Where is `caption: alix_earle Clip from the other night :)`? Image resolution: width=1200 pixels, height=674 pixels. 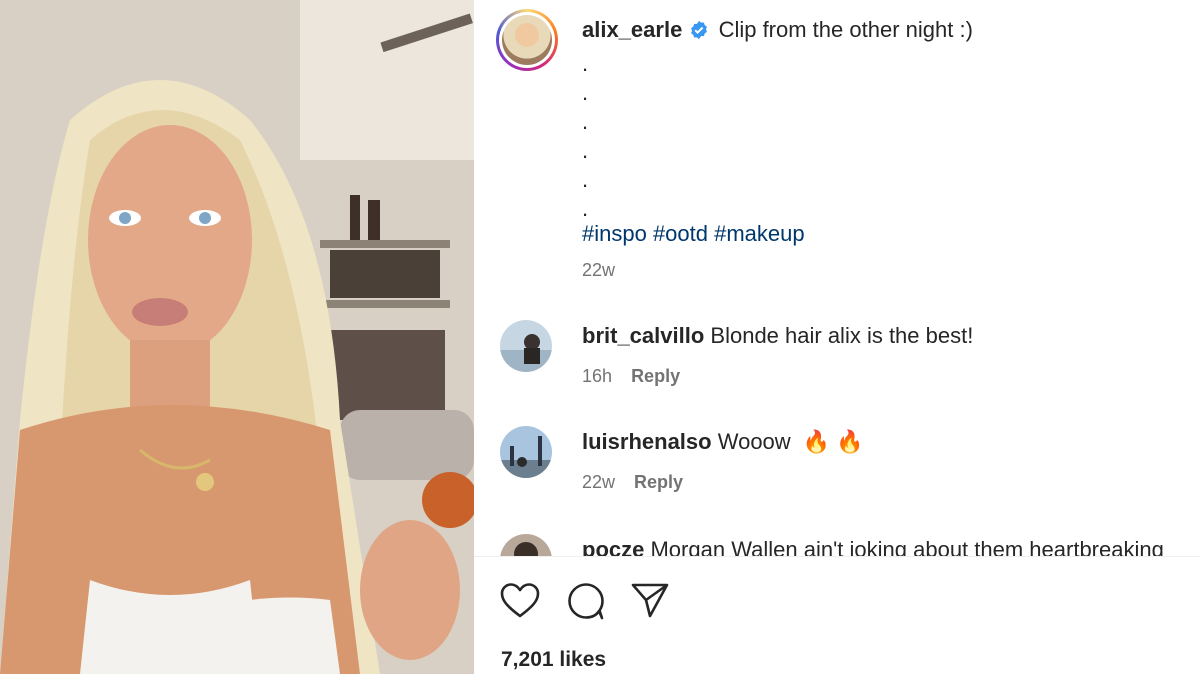
caption: alix_earle Clip from the other night :) is located at coordinates (882, 31).